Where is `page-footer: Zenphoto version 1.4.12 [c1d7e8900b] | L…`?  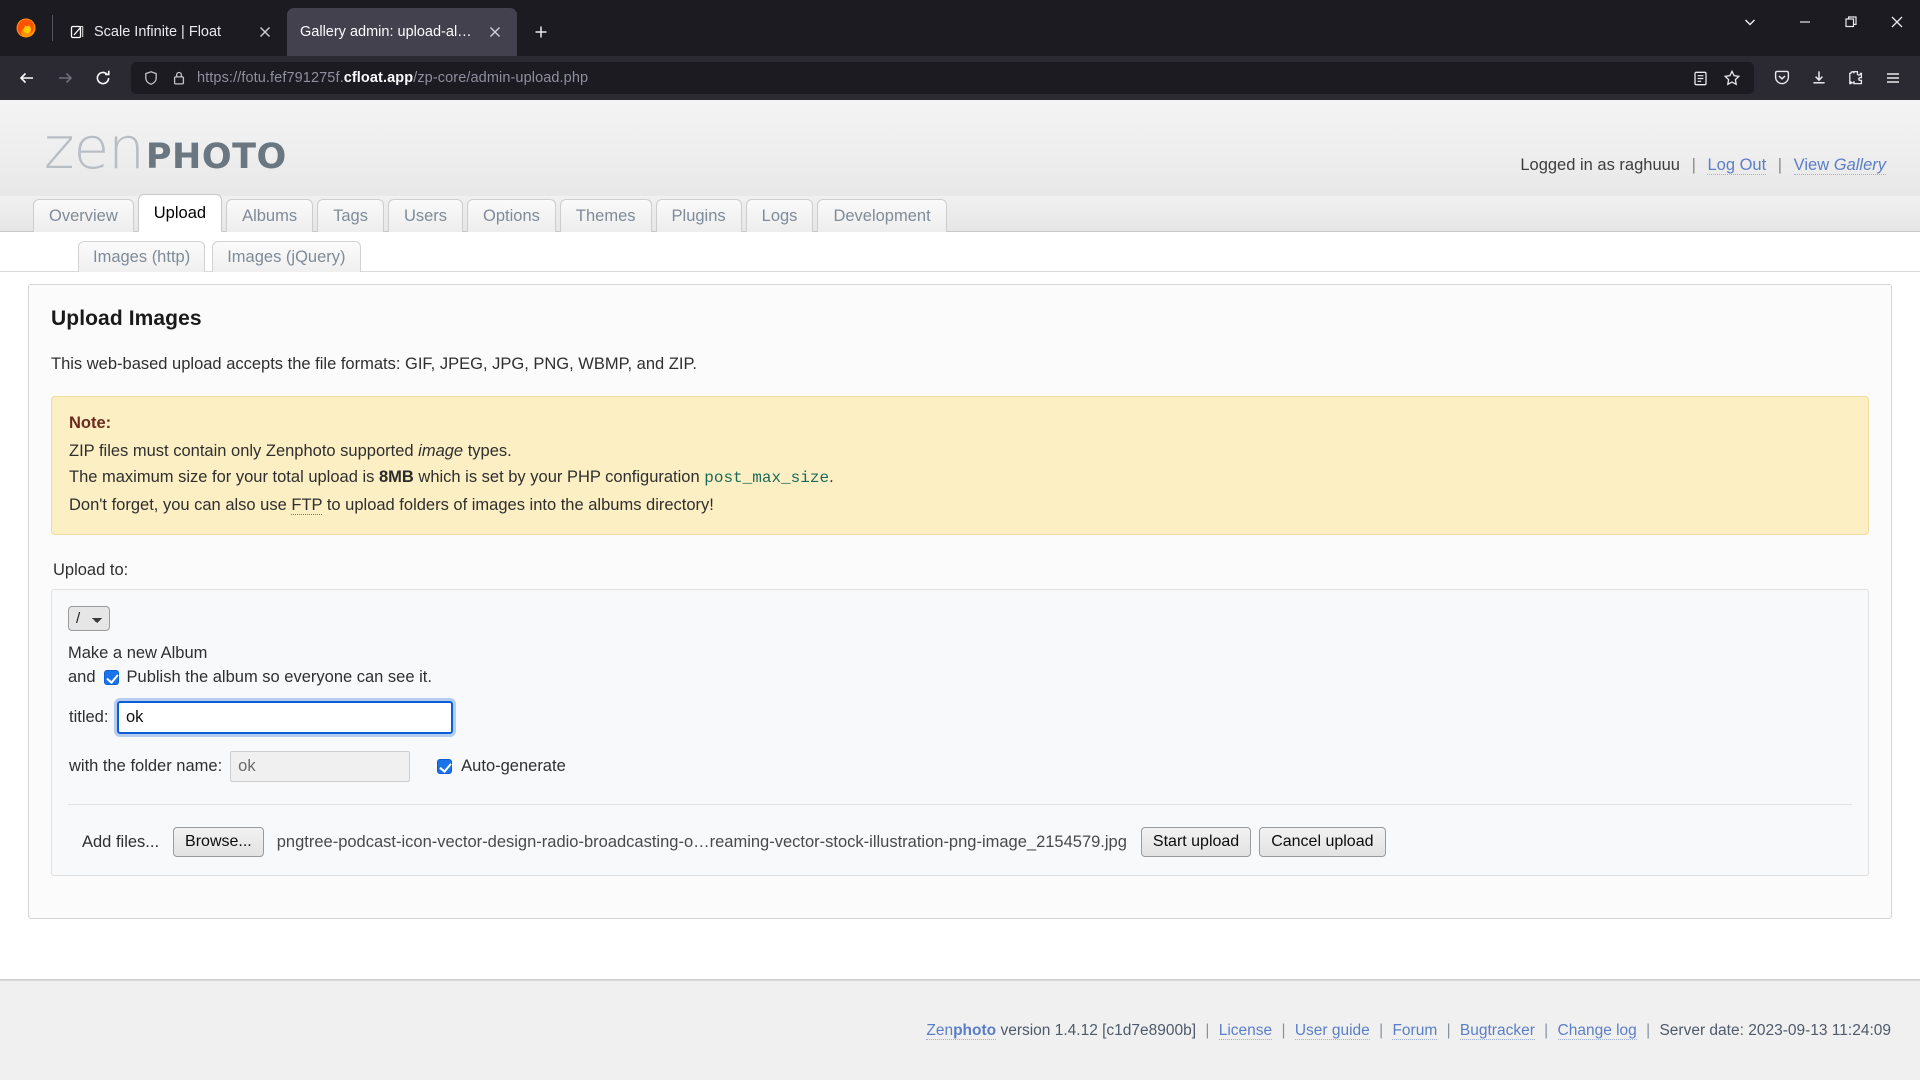 page-footer: Zenphoto version 1.4.12 [c1d7e8900b] | L… is located at coordinates (960, 1029).